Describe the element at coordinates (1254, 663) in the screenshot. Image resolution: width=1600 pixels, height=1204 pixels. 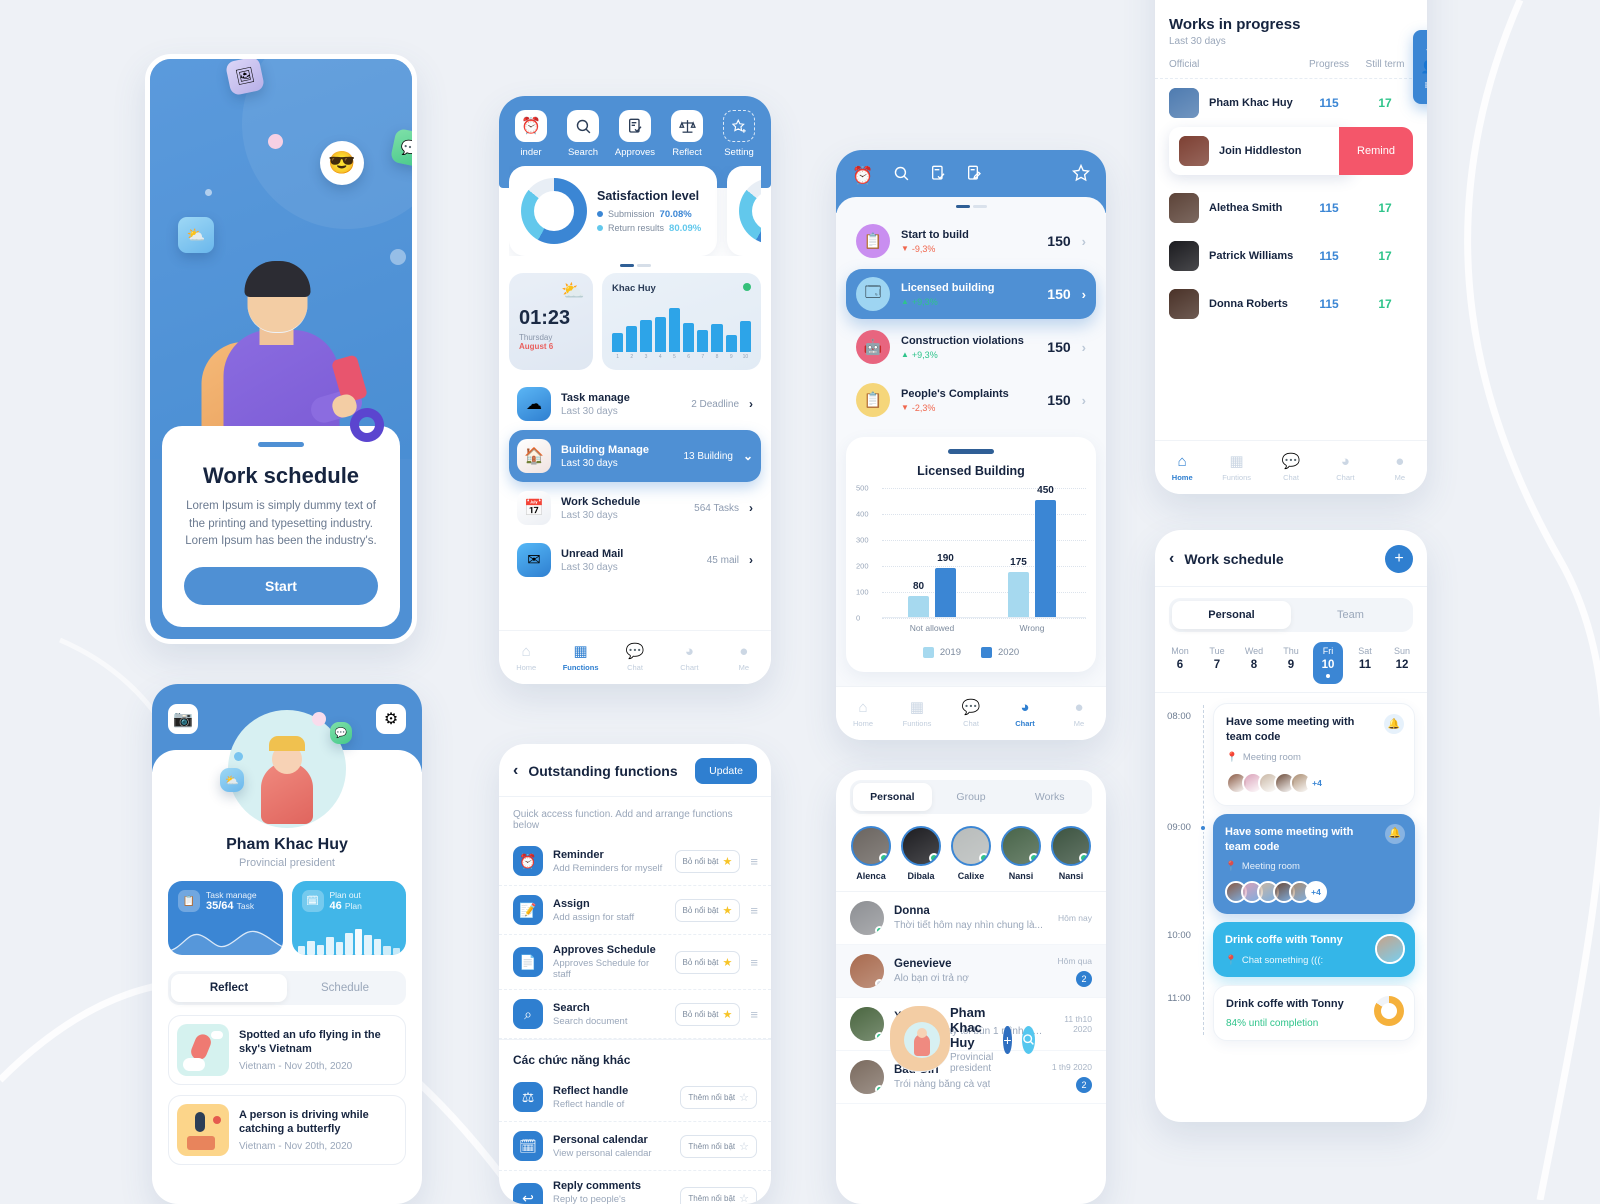
I see `day-cell: Wed 8` at that location.